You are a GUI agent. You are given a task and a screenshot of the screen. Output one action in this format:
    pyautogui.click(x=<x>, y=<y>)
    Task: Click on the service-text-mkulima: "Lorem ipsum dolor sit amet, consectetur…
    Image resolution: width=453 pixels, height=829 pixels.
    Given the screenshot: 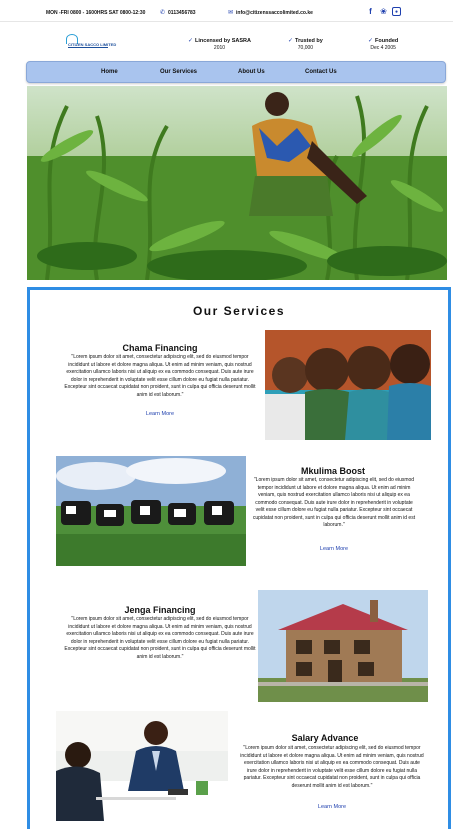 What is the action you would take?
    pyautogui.click(x=334, y=502)
    